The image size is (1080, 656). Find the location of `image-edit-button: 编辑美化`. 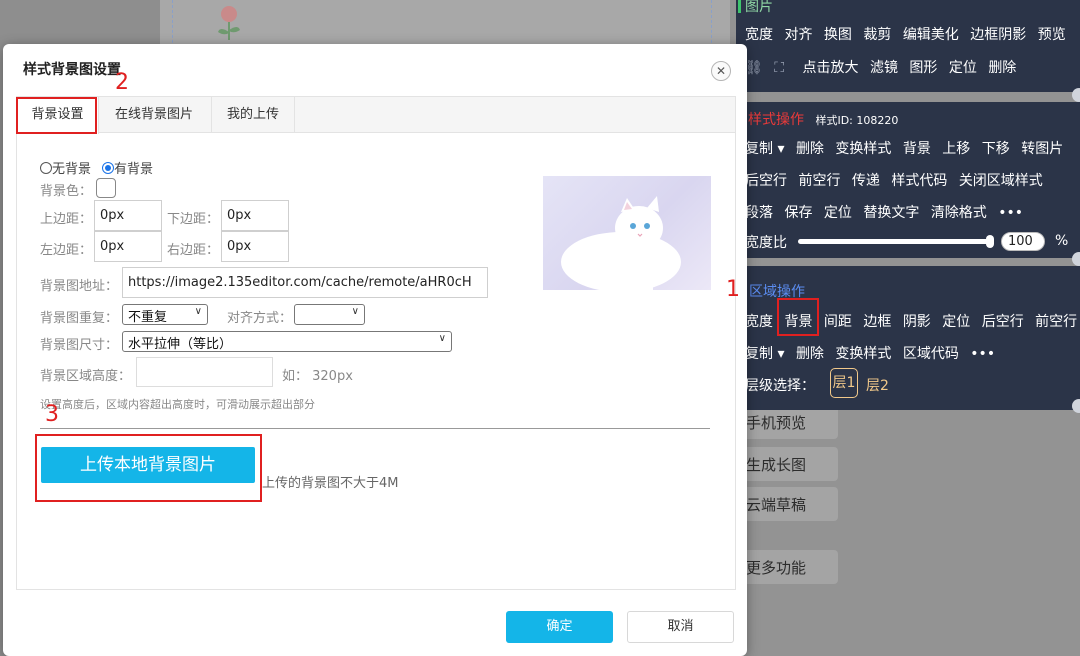

image-edit-button: 编辑美化 is located at coordinates (931, 35).